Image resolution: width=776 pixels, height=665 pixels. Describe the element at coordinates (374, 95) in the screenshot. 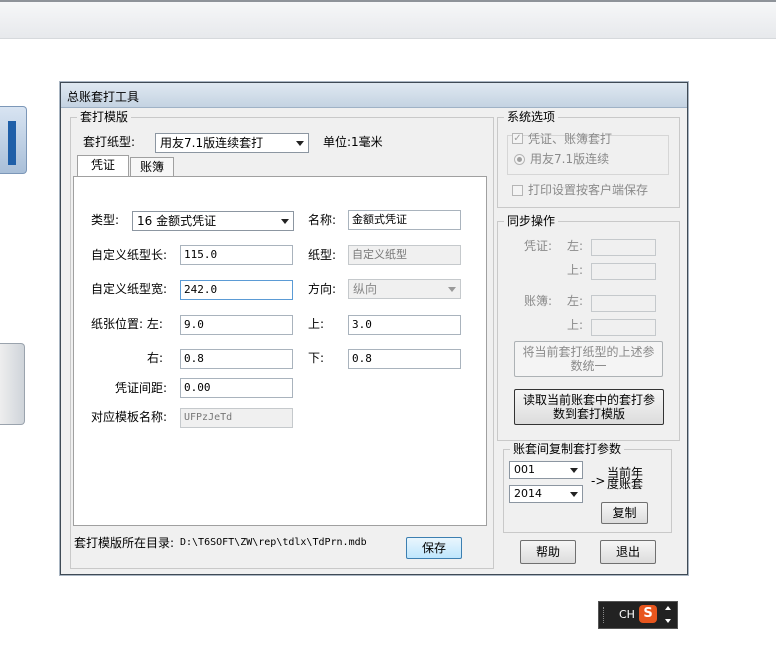

I see `dialog-titlebar: 总账套打工具` at that location.